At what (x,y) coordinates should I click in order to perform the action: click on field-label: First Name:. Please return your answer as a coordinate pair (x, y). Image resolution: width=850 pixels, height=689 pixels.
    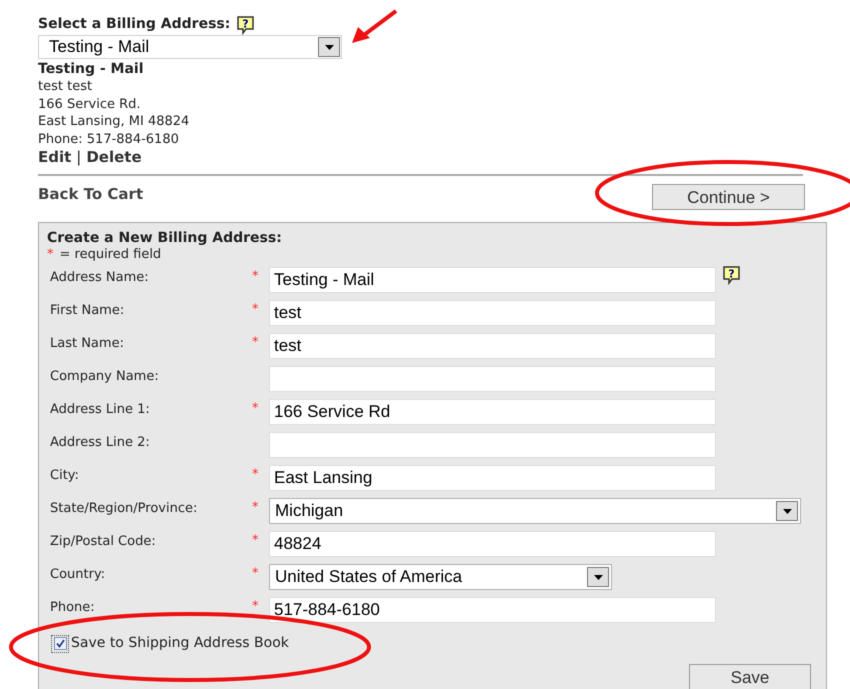
    Looking at the image, I should click on (87, 311).